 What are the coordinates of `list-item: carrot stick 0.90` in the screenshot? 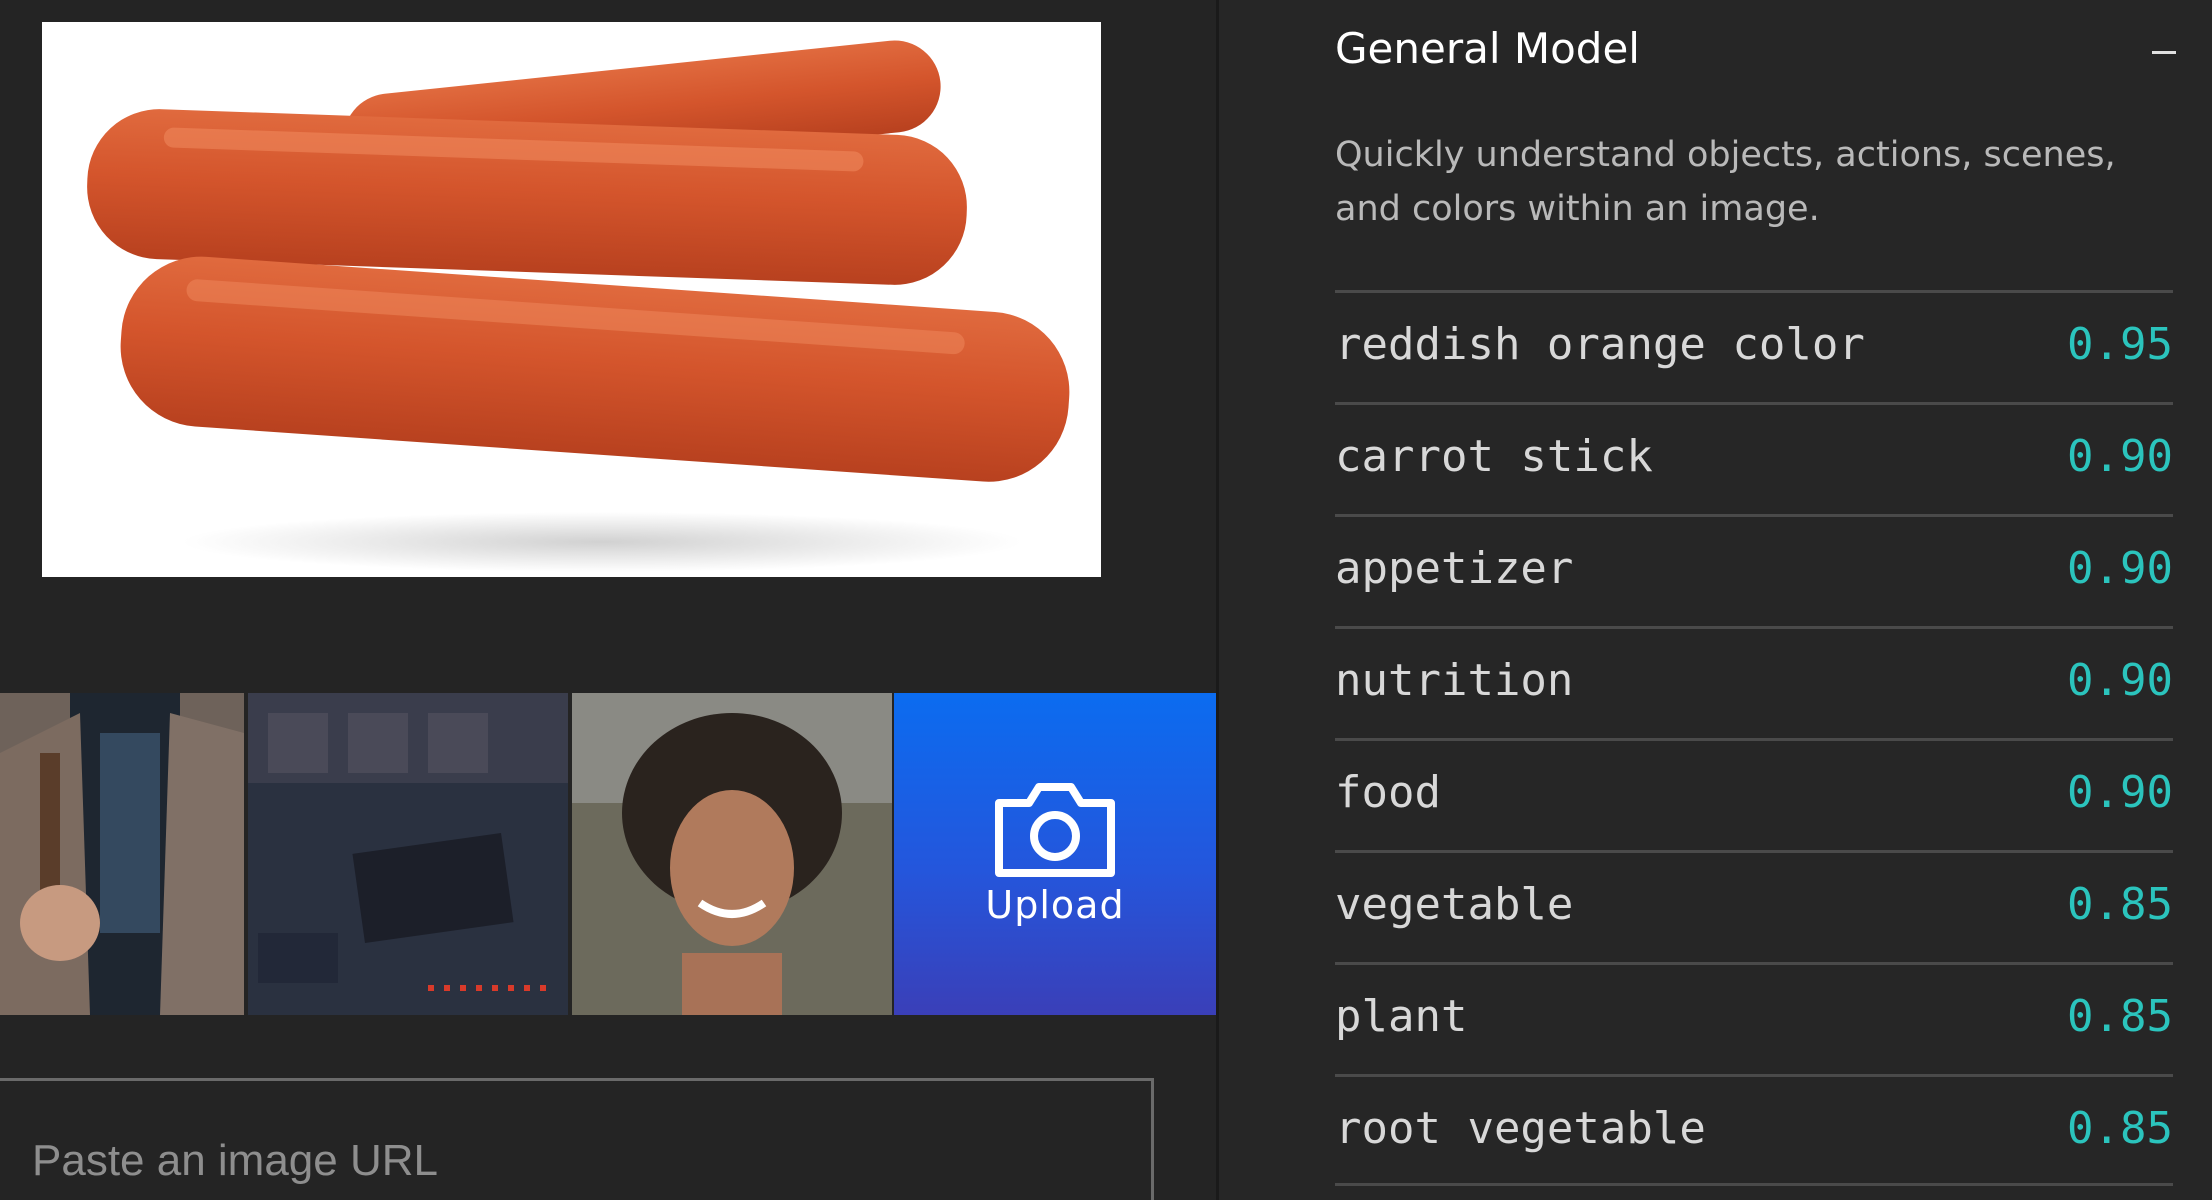 It's located at (1754, 458).